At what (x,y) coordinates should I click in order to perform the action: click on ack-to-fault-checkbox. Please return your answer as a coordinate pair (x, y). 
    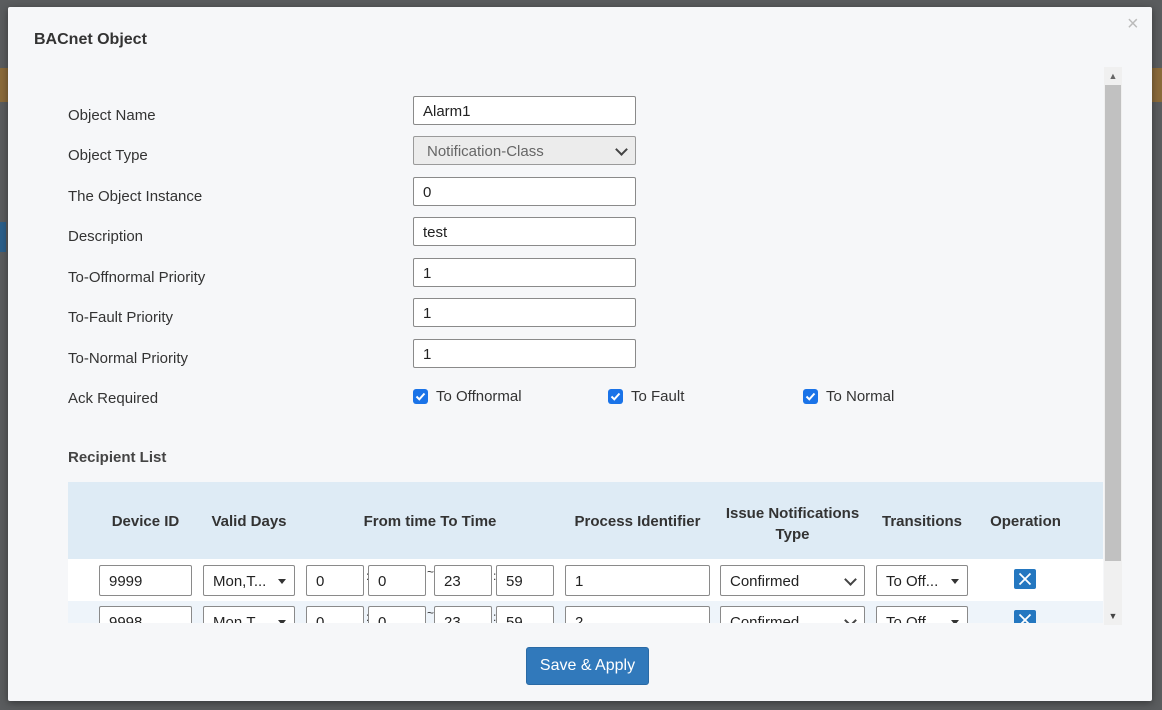
    Looking at the image, I should click on (615, 396).